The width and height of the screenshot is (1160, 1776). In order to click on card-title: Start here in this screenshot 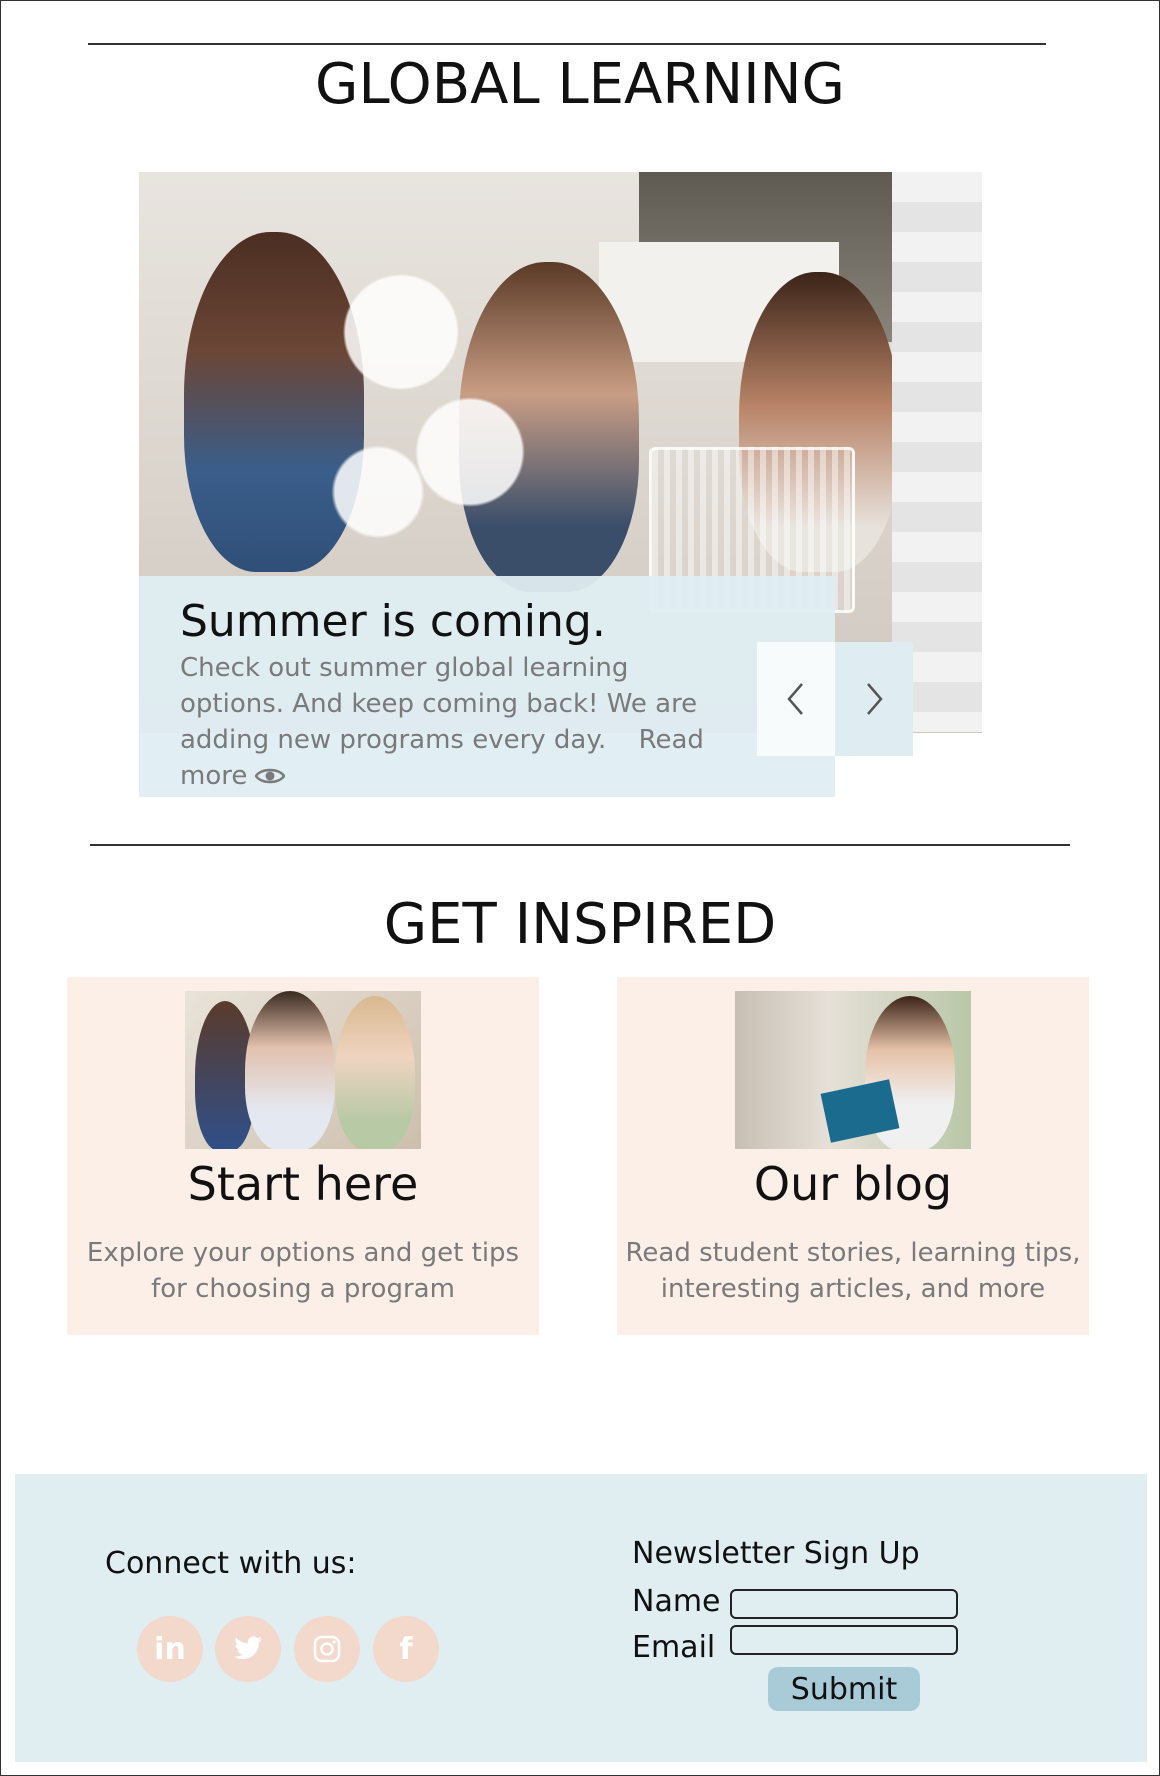, I will do `click(303, 1184)`.